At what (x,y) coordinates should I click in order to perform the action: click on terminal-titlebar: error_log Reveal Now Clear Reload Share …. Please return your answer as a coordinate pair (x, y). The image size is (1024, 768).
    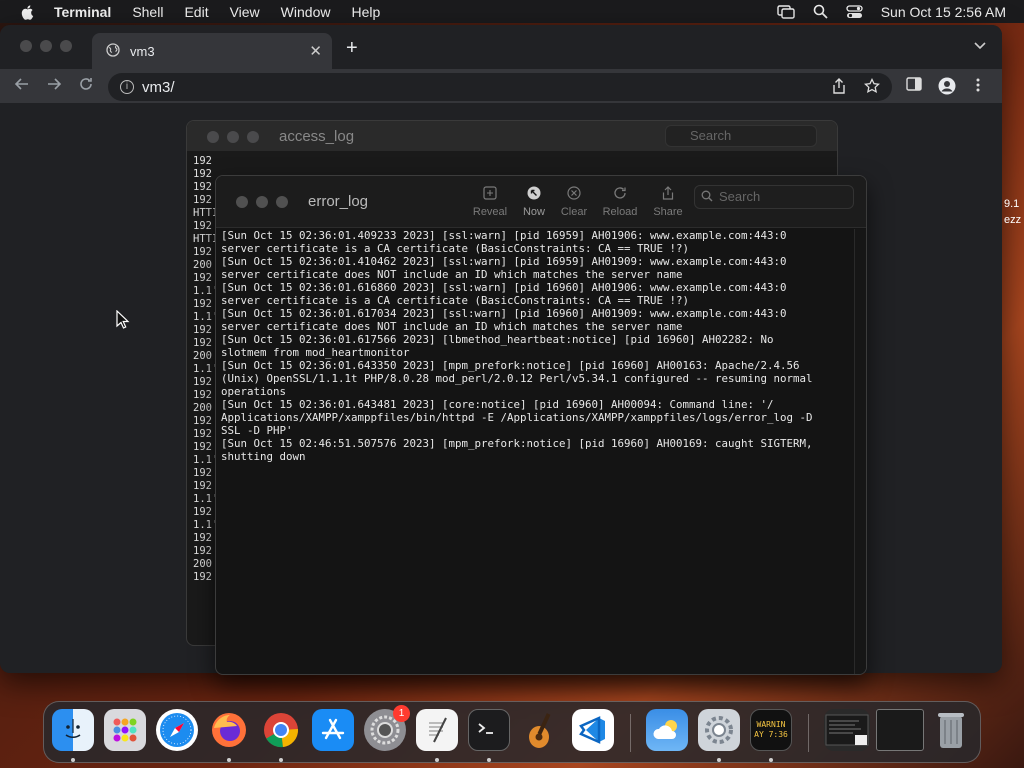
    Looking at the image, I should click on (541, 202).